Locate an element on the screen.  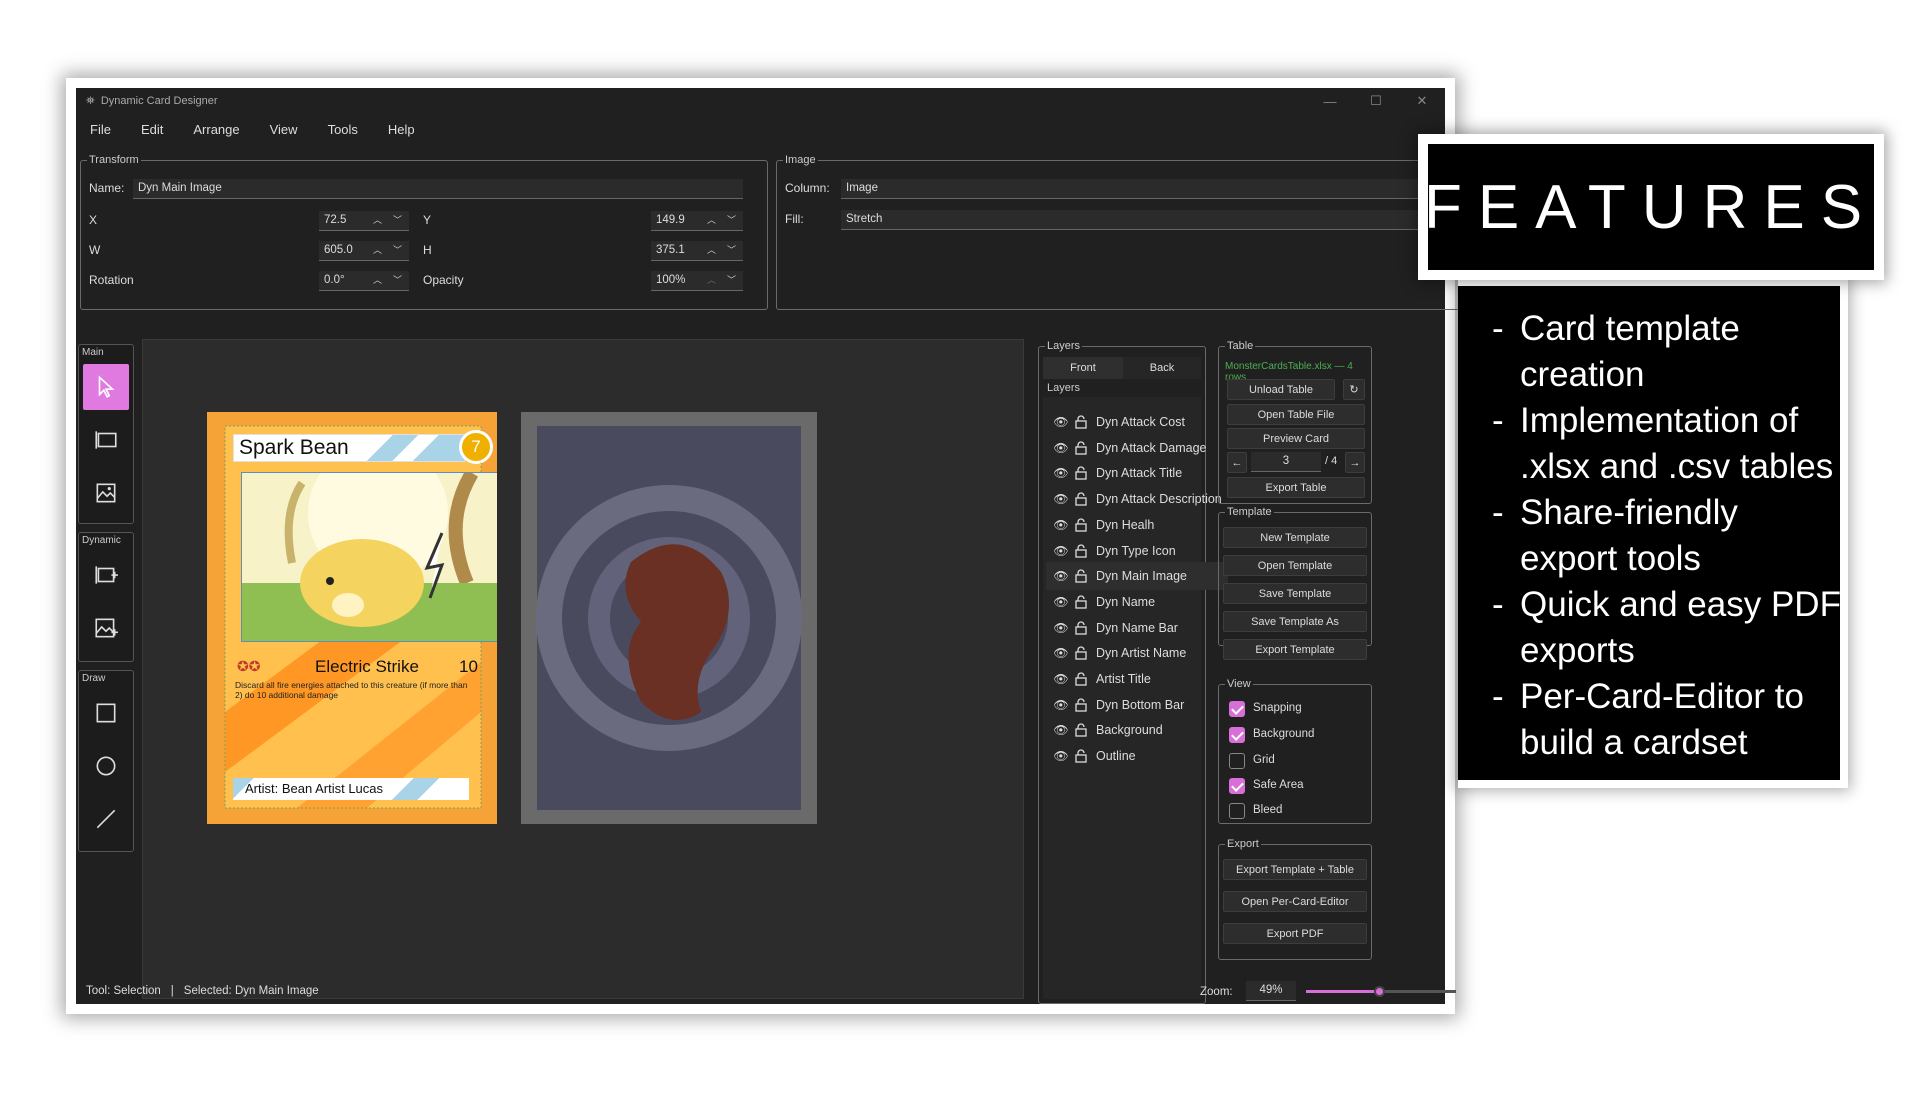
arrow-left-icon: ← is located at coordinates (1237, 462).